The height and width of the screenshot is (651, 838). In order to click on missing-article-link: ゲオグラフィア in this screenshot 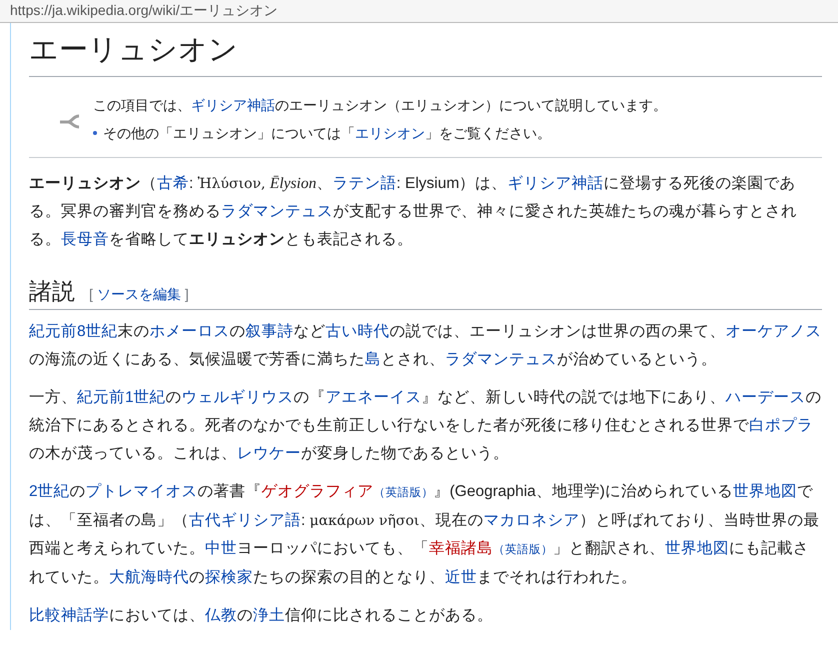, I will do `click(318, 491)`.